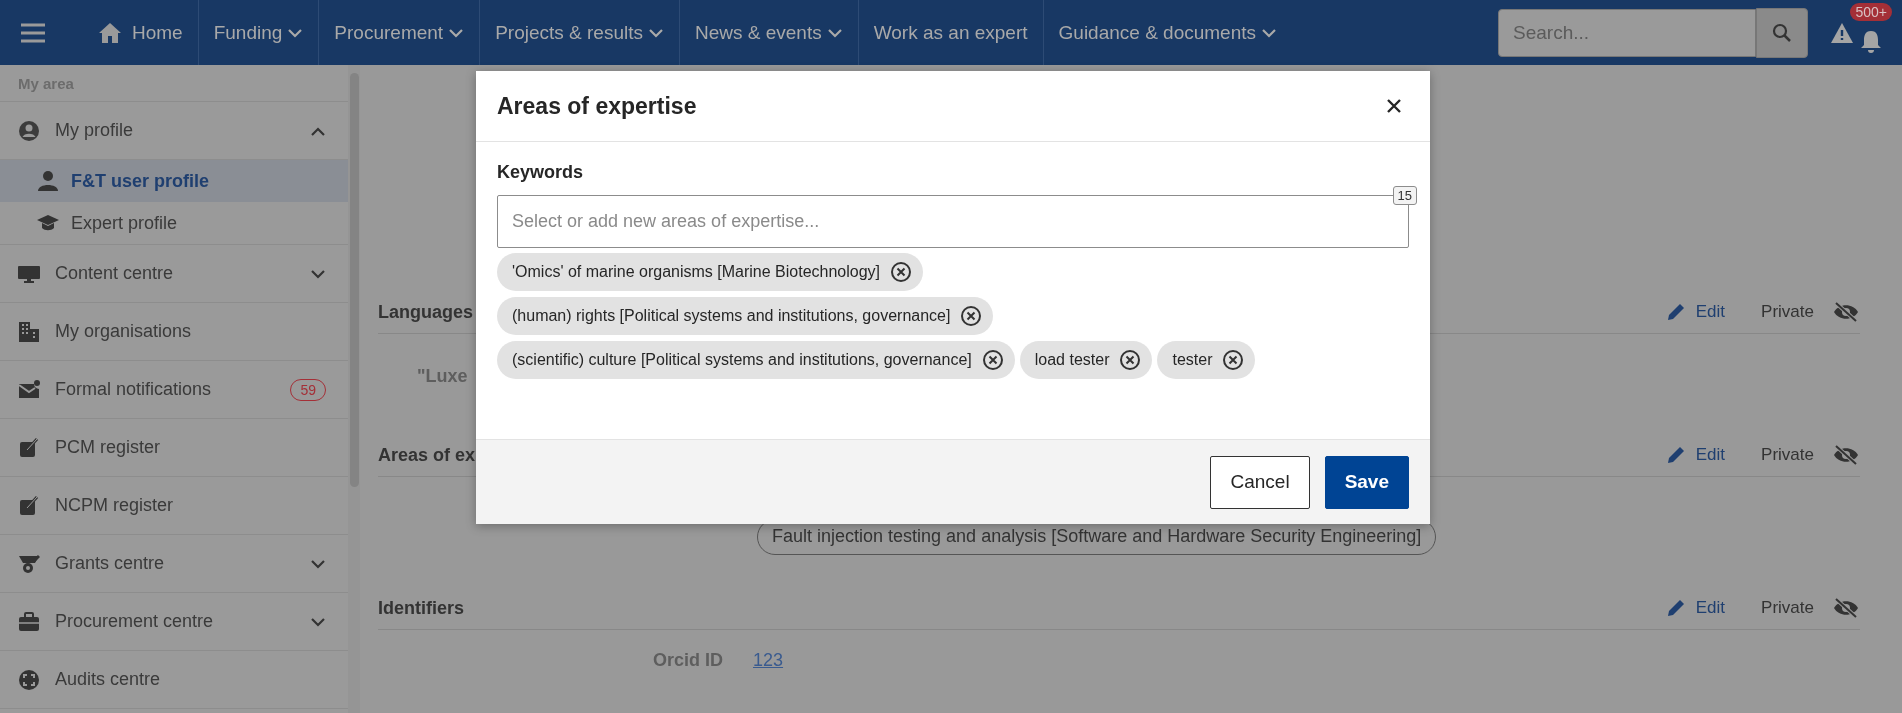  Describe the element at coordinates (1394, 106) in the screenshot. I see `close-icon` at that location.